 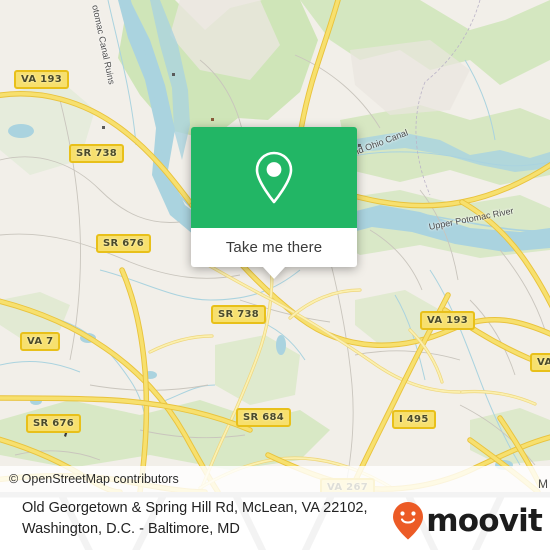 I want to click on card-header, so click(x=274, y=177).